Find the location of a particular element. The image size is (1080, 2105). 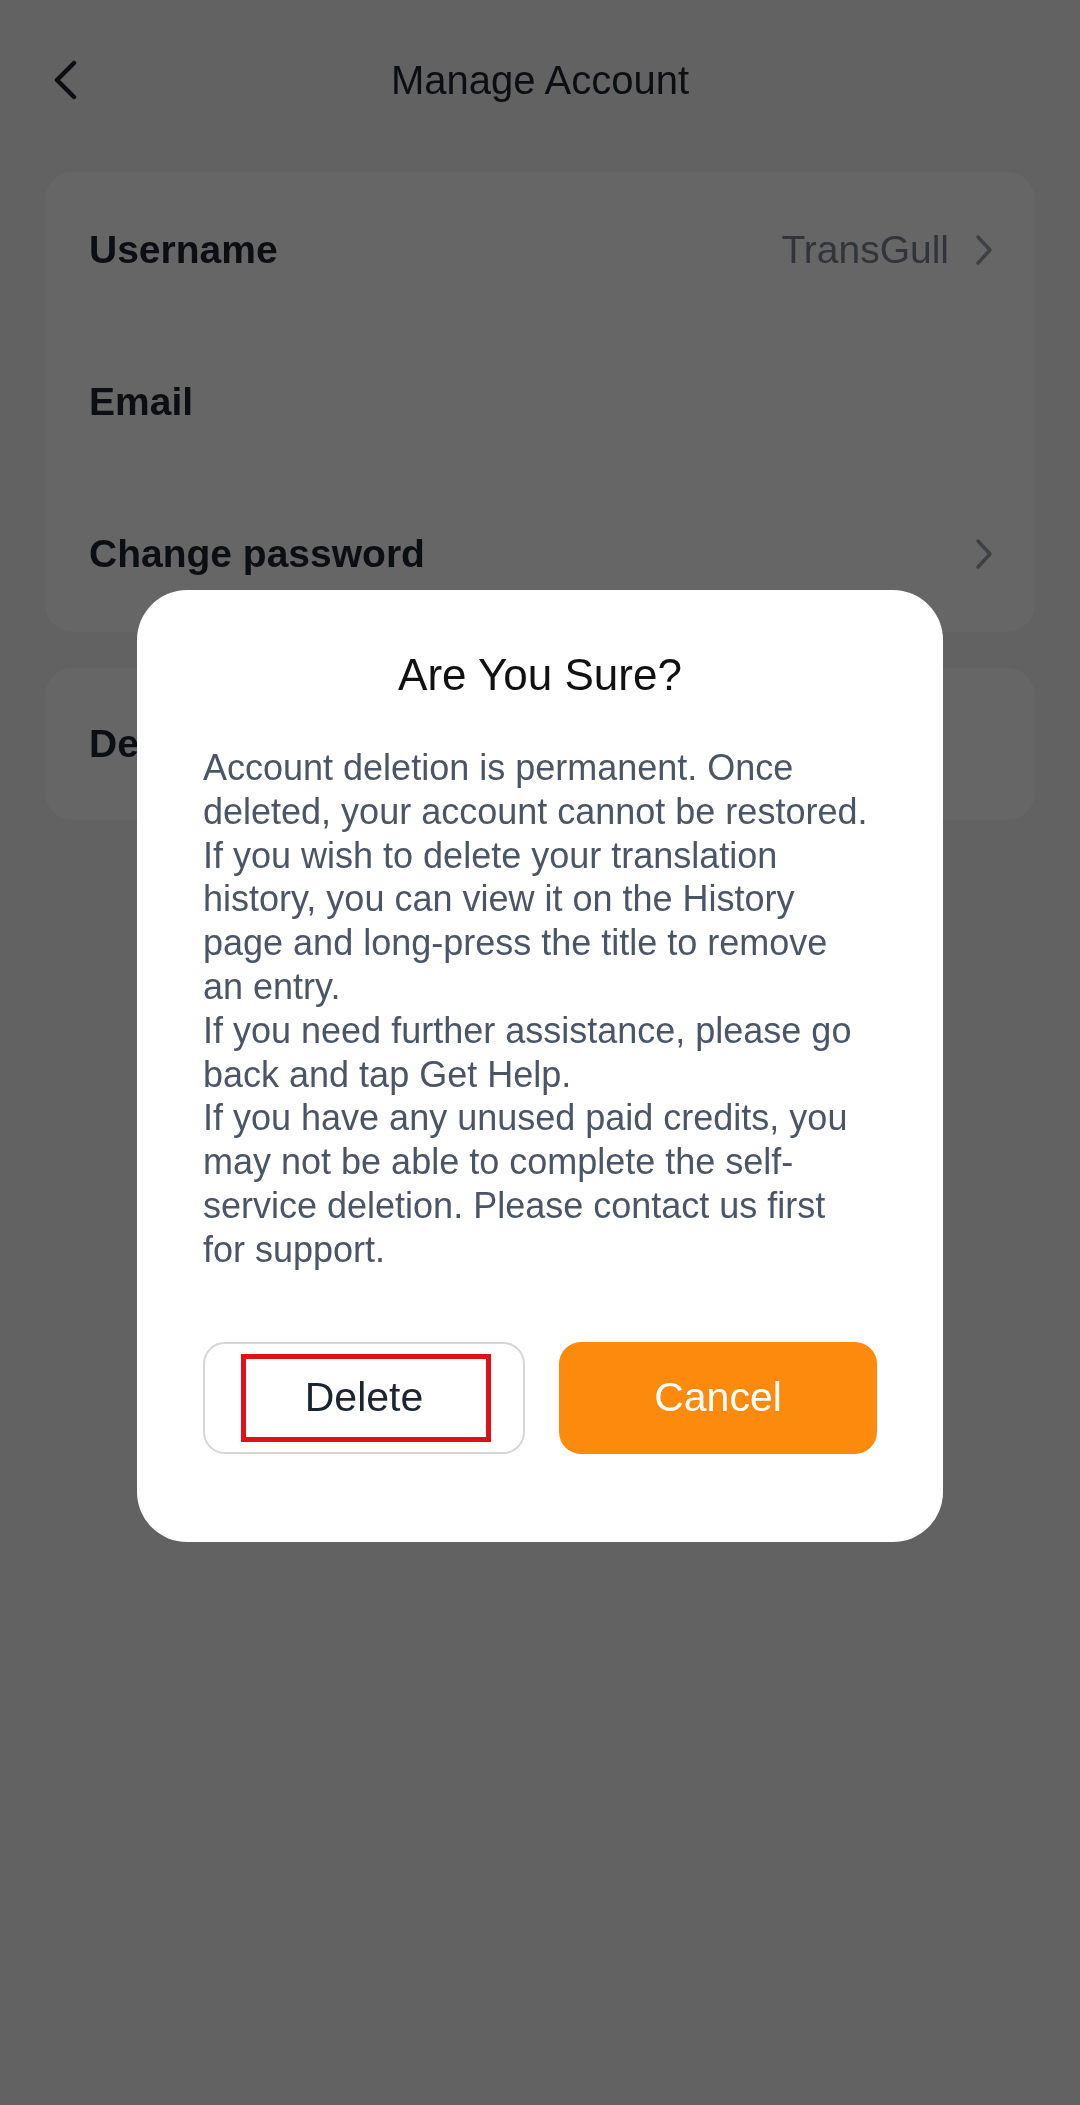

dialog-message: If you wish to delete your translation history, you can view it on the History page and long-press the title to remove an entry. is located at coordinates (516, 921).